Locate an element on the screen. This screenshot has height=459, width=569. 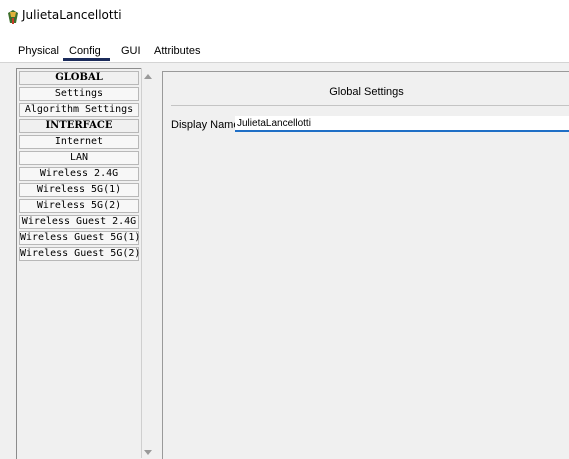
sidebar-header-global: GLOBAL is located at coordinates (79, 78).